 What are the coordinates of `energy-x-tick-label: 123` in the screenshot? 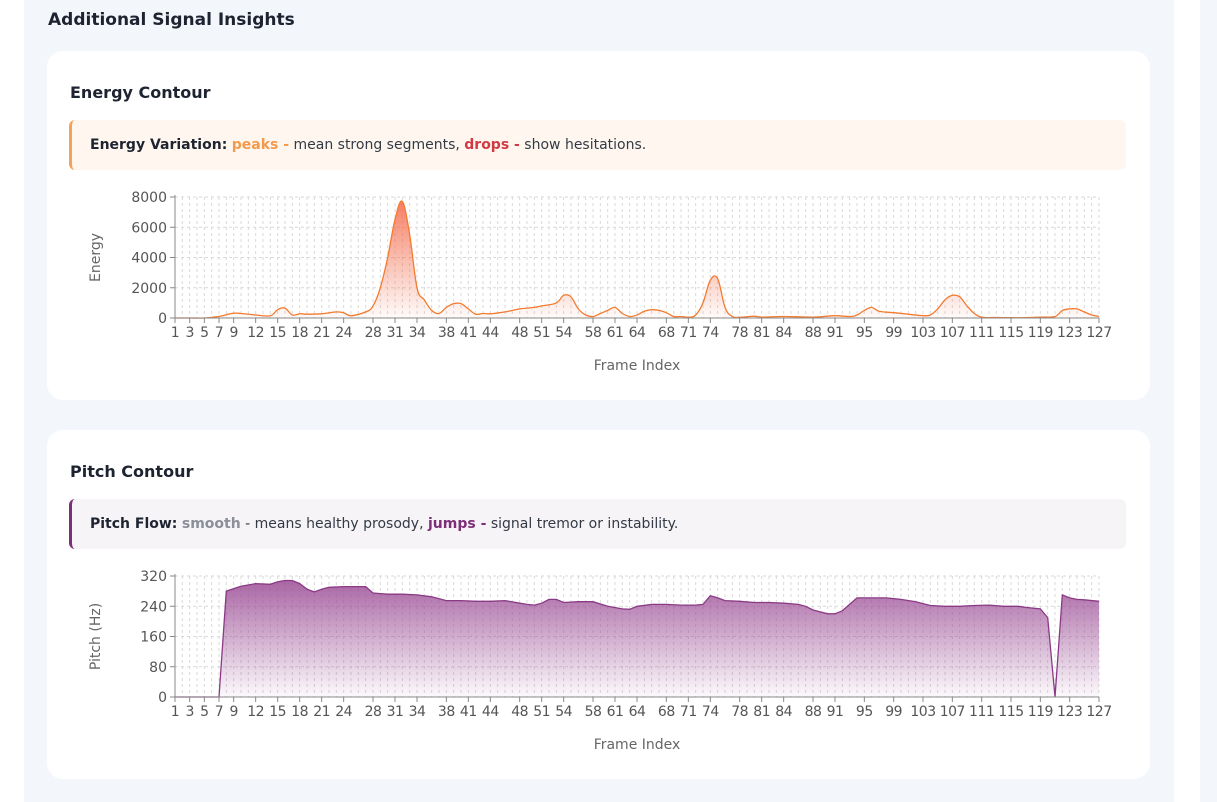 It's located at (1069, 333).